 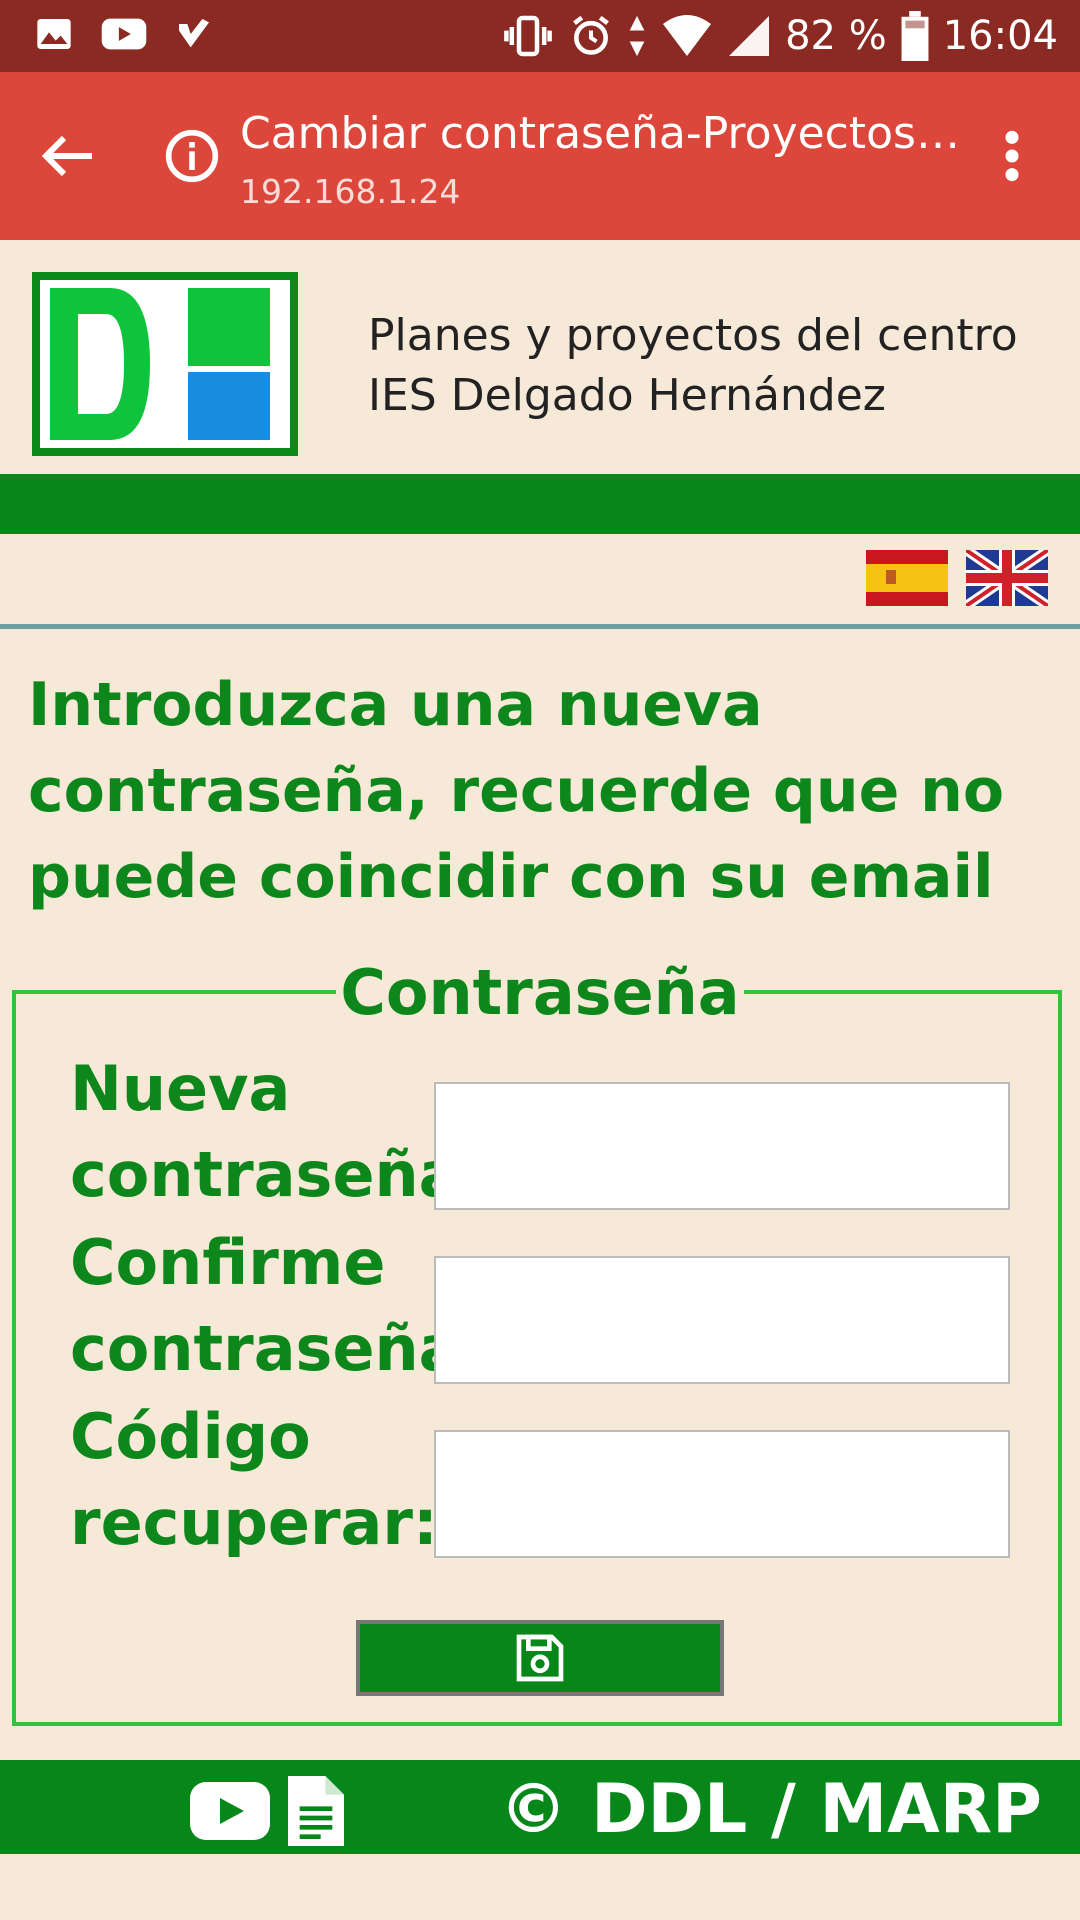 I want to click on wifi-icon, so click(x=687, y=35).